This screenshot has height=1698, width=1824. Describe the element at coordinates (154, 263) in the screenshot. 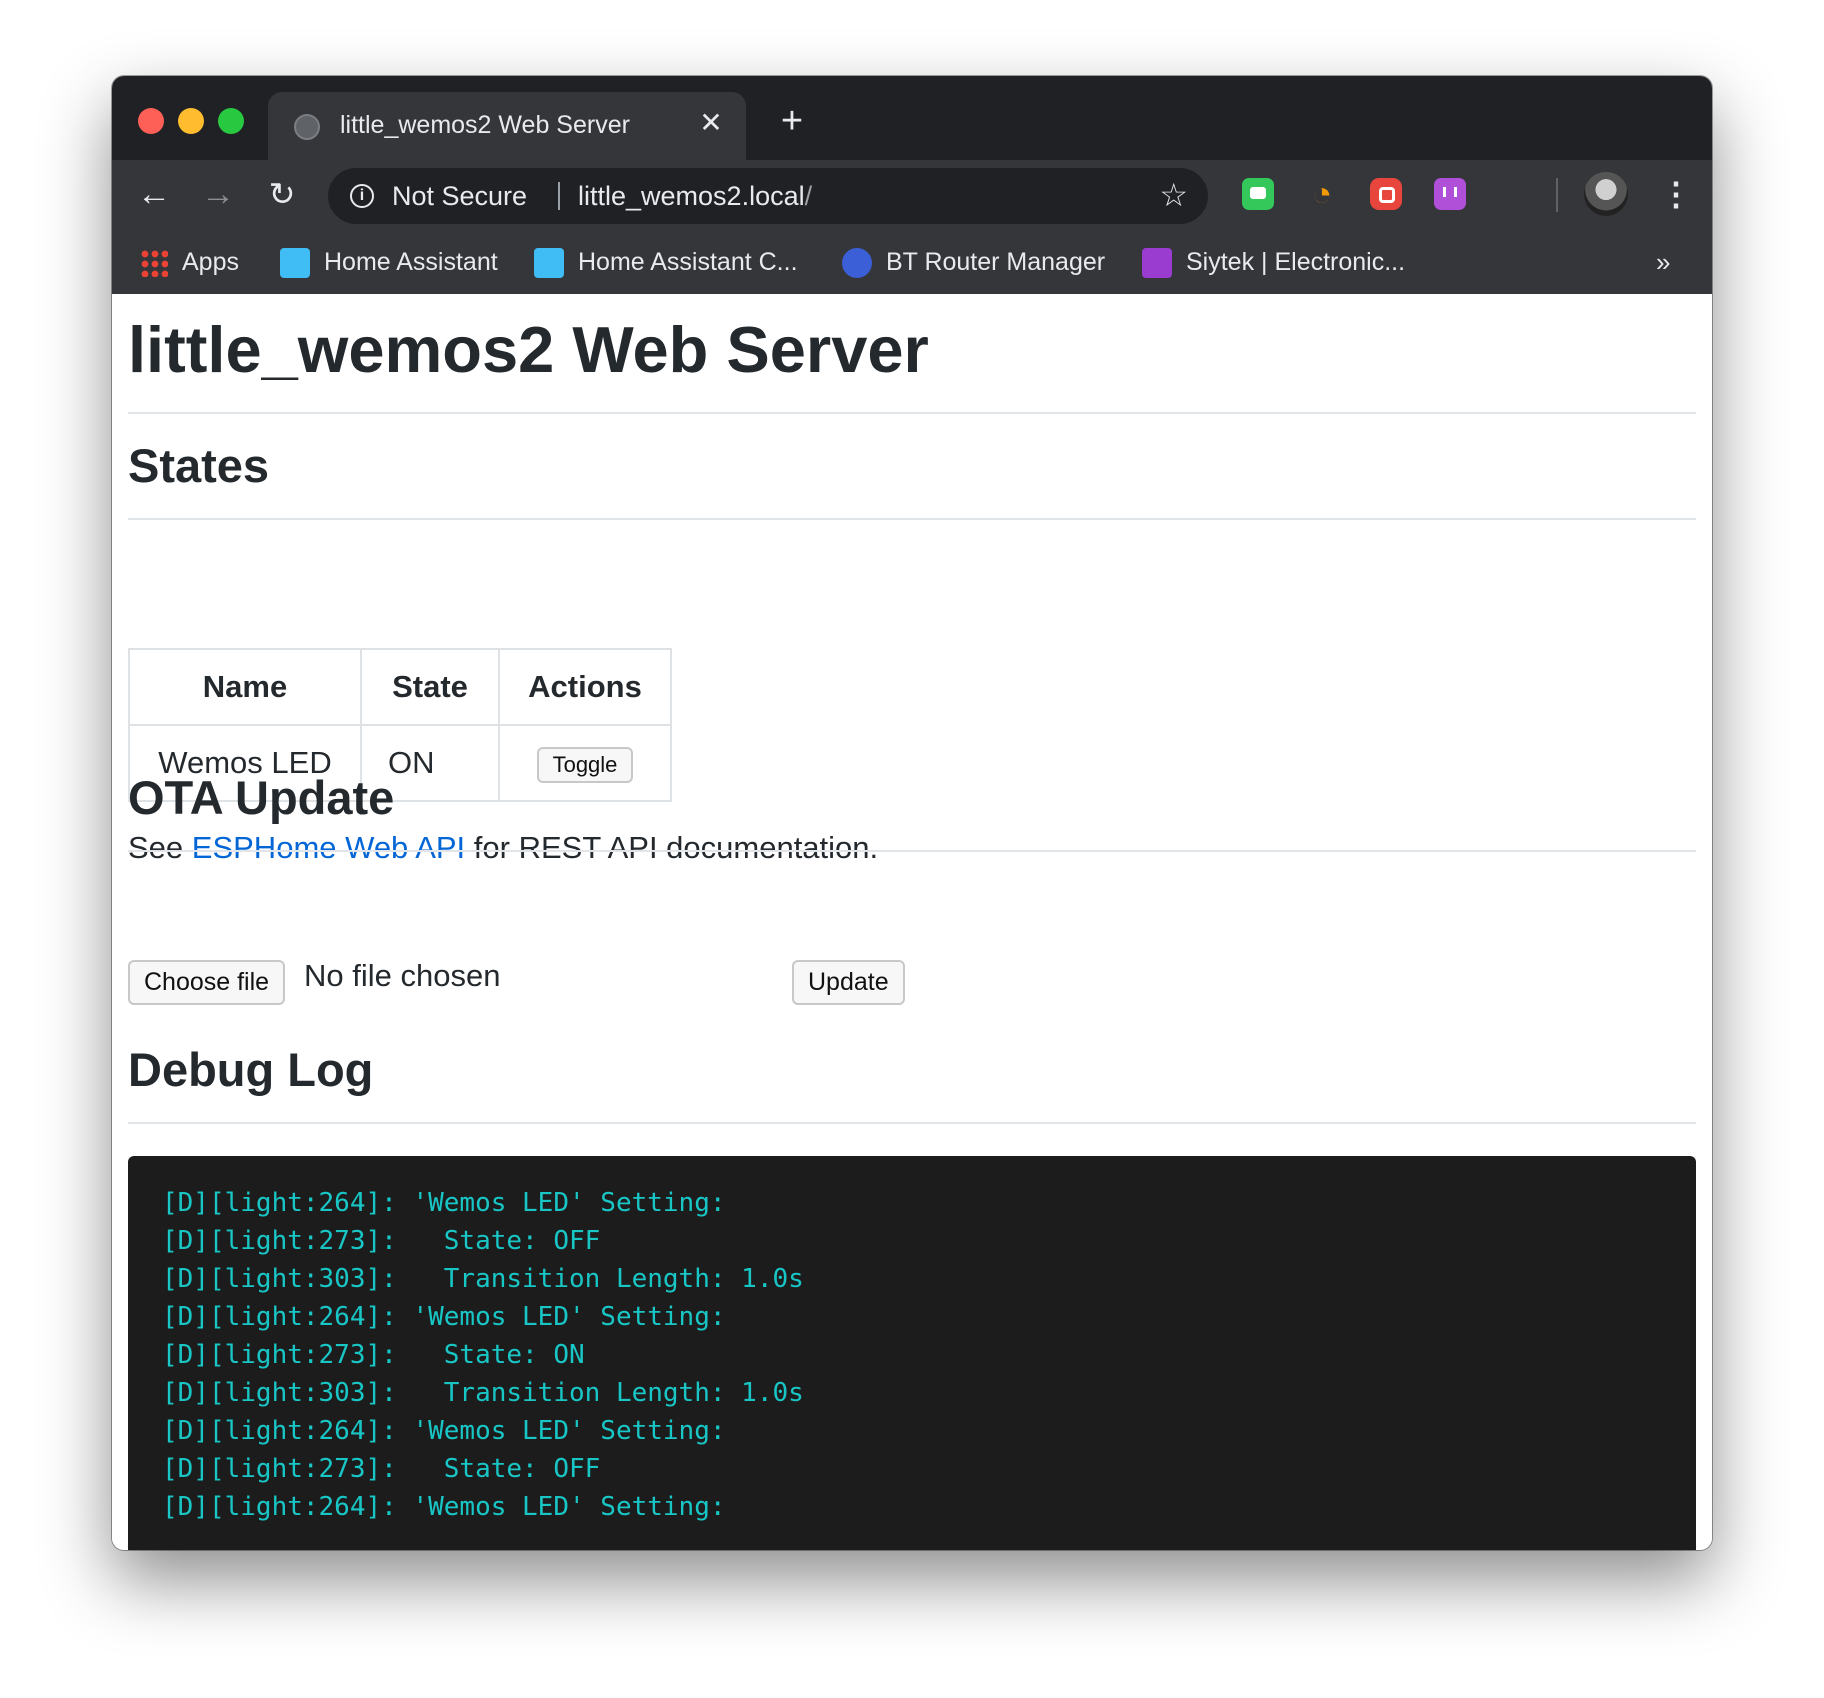

I see `apps-grid-icon` at that location.